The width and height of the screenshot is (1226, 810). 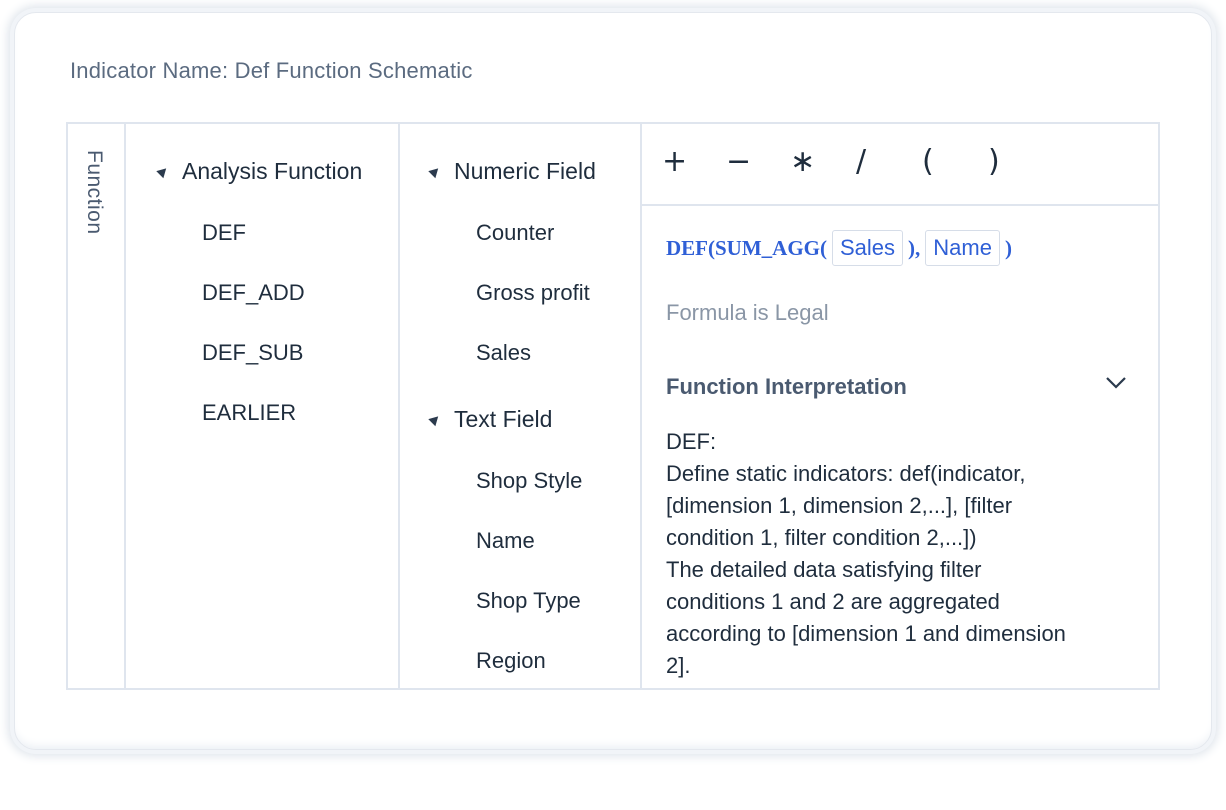 What do you see at coordinates (833, 601) in the screenshot?
I see `interpretation-line: conditions 1 and 2 are aggregated` at bounding box center [833, 601].